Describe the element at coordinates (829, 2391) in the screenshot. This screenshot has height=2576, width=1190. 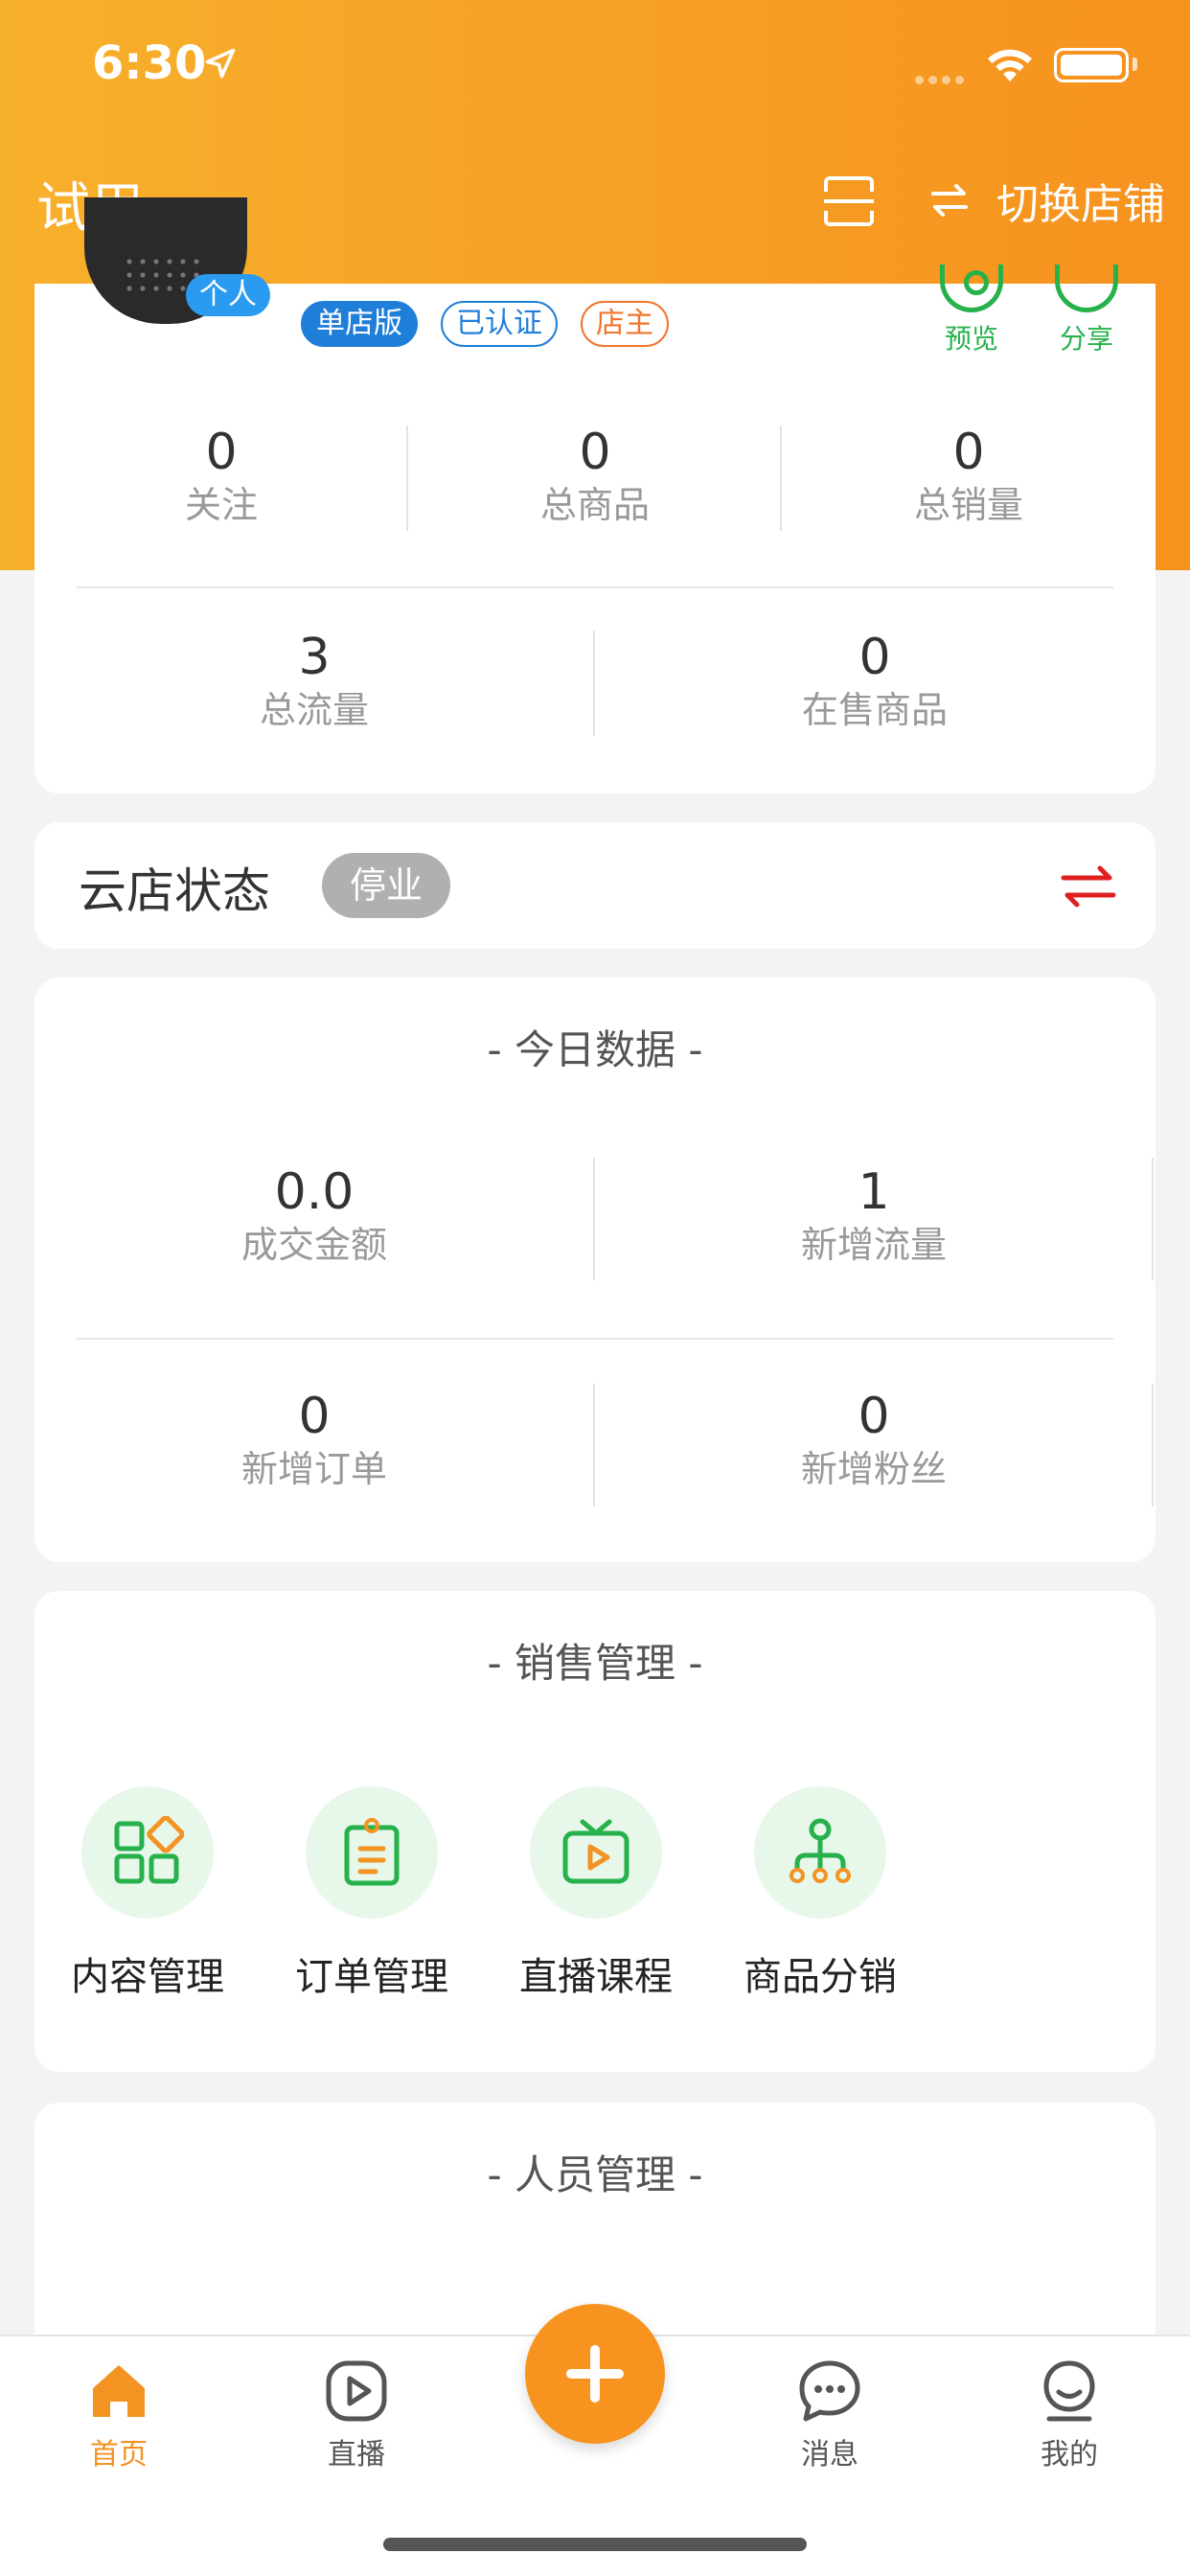
I see `message-icon` at that location.